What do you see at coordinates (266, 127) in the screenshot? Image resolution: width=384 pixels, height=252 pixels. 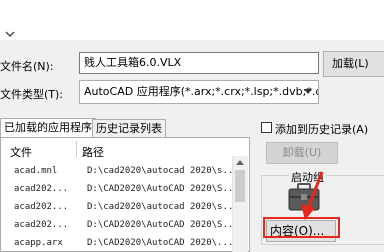 I see `history-checkbox` at bounding box center [266, 127].